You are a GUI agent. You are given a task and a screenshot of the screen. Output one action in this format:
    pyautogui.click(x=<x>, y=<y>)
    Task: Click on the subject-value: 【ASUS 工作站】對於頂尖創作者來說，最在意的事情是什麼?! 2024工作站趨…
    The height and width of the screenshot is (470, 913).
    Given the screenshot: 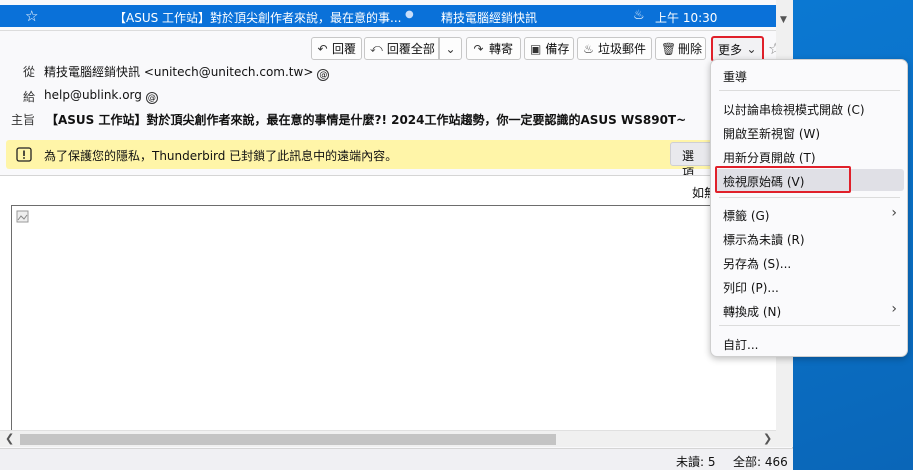 What is the action you would take?
    pyautogui.click(x=366, y=120)
    